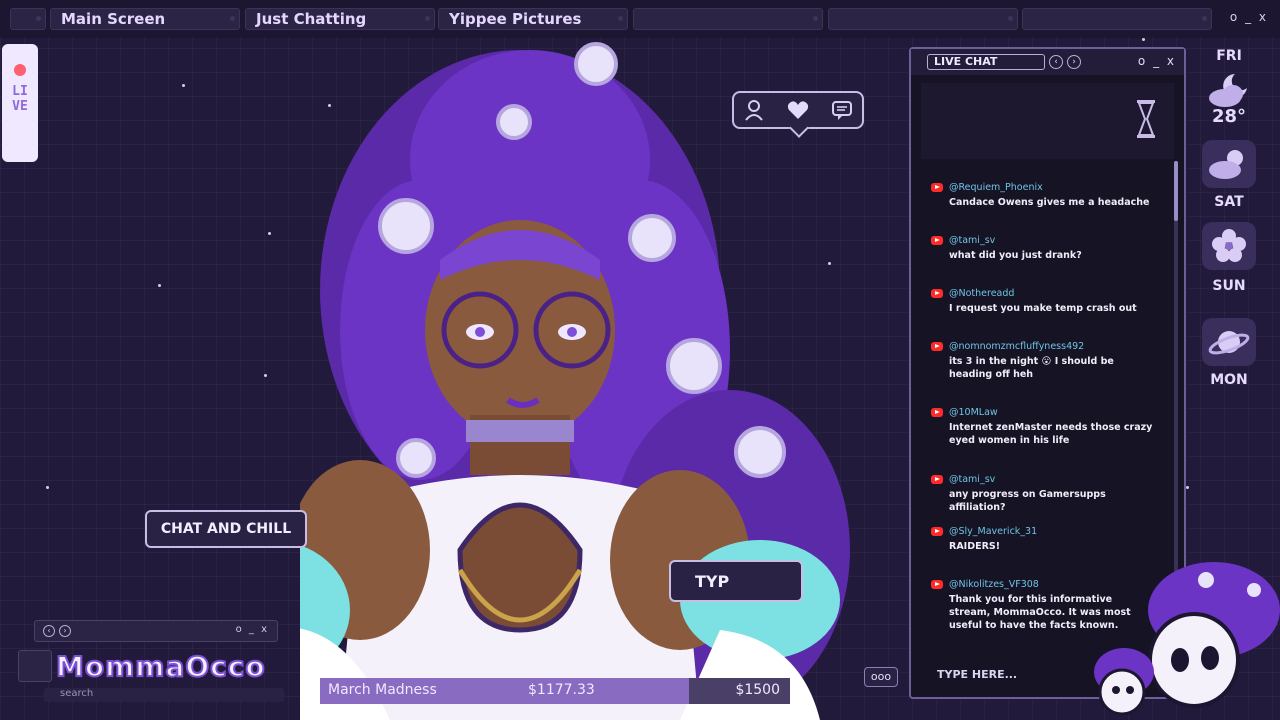  I want to click on back-arrow-icon: ‹, so click(49, 631).